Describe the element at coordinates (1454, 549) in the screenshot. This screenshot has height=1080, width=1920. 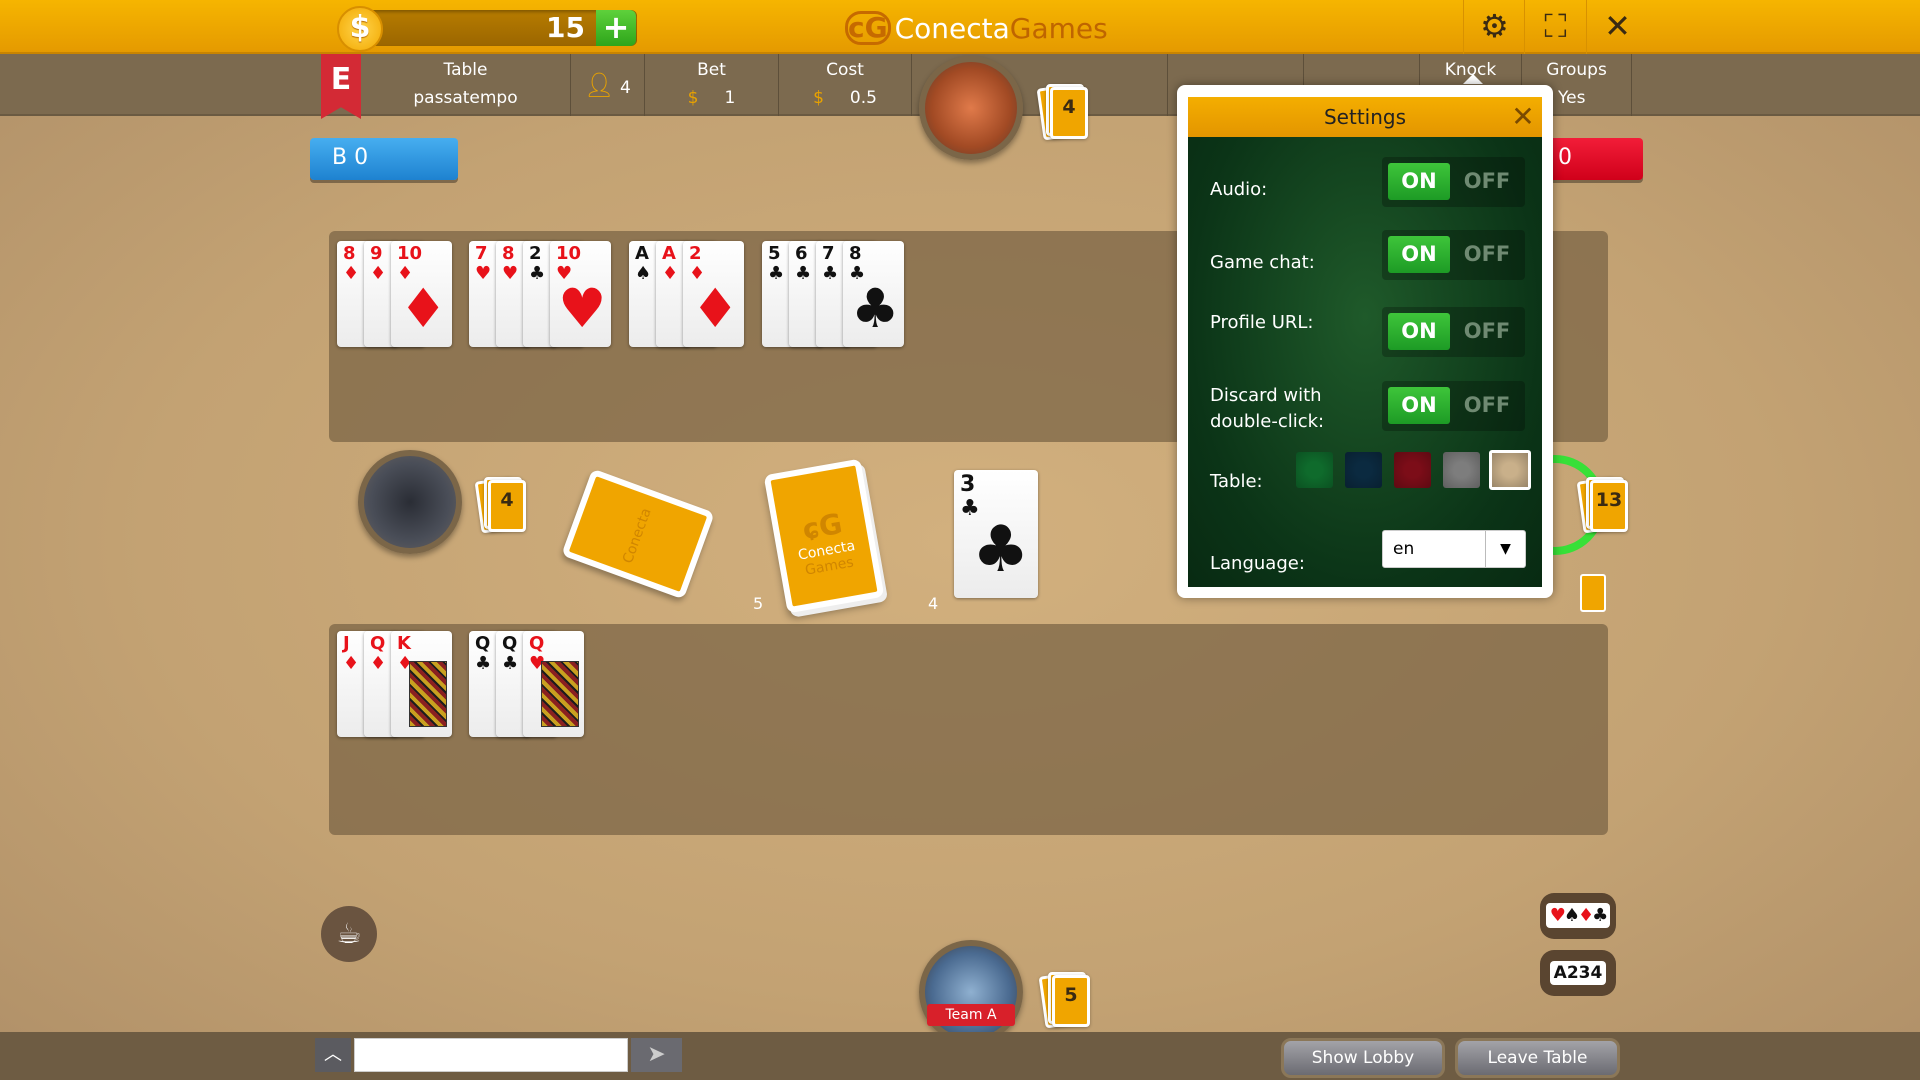
I see `language-select: en ▼` at that location.